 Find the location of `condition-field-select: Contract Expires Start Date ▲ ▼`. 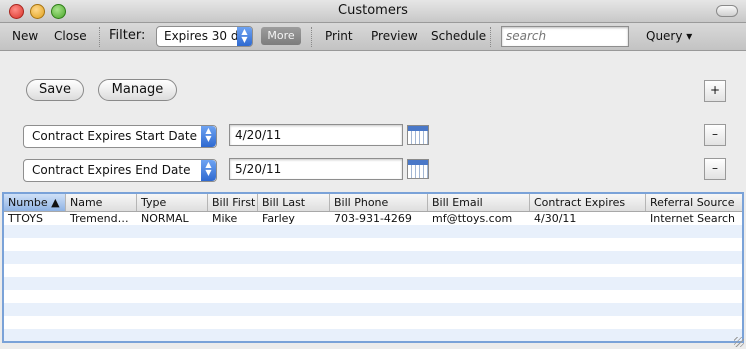

condition-field-select: Contract Expires Start Date ▲ ▼ is located at coordinates (120, 136).